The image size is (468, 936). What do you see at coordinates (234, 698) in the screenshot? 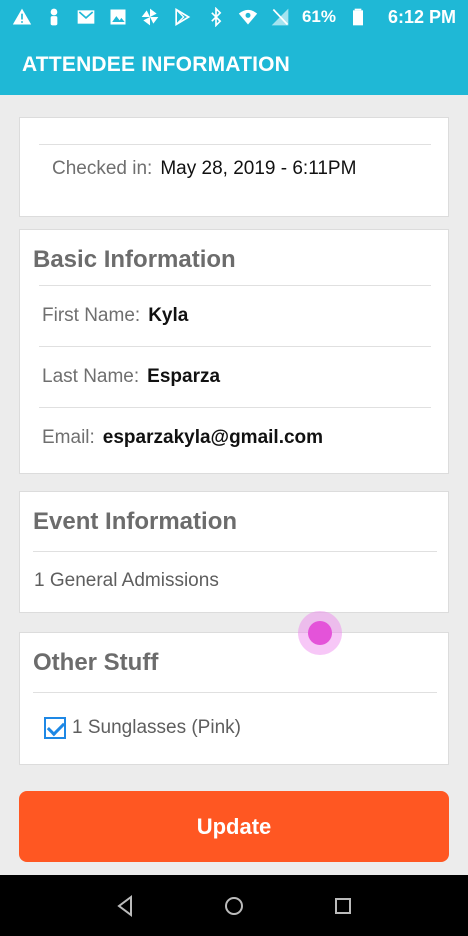
I see `other-stuff-card: Other Stuff 1 Sunglasses (Pink)` at bounding box center [234, 698].